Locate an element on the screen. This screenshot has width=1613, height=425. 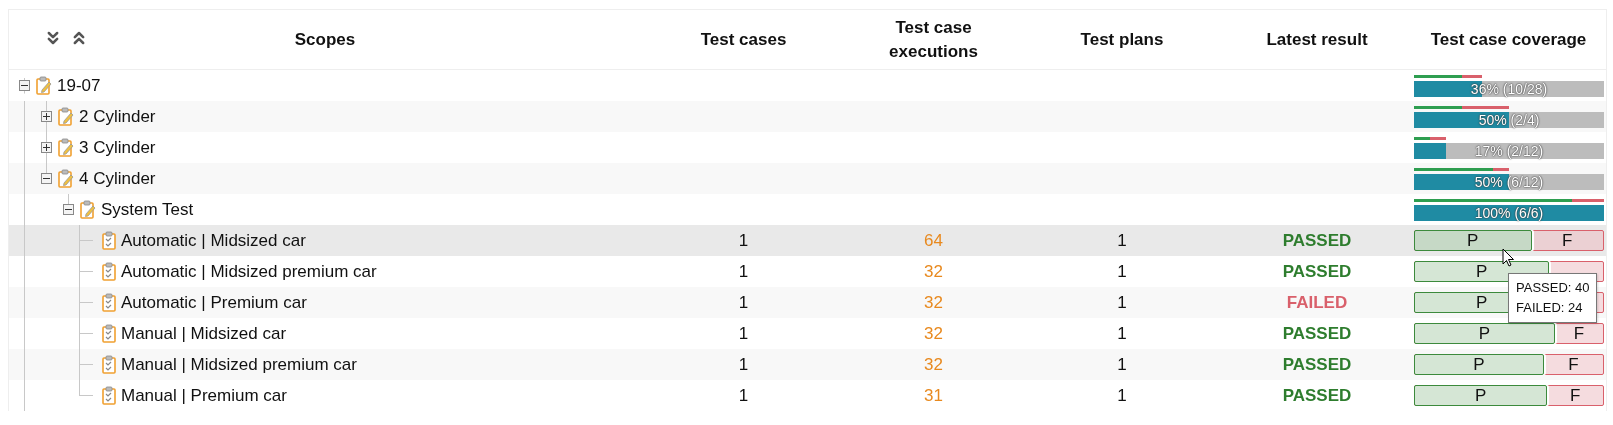
coverage-label: 50% (2/4) is located at coordinates (1509, 119).